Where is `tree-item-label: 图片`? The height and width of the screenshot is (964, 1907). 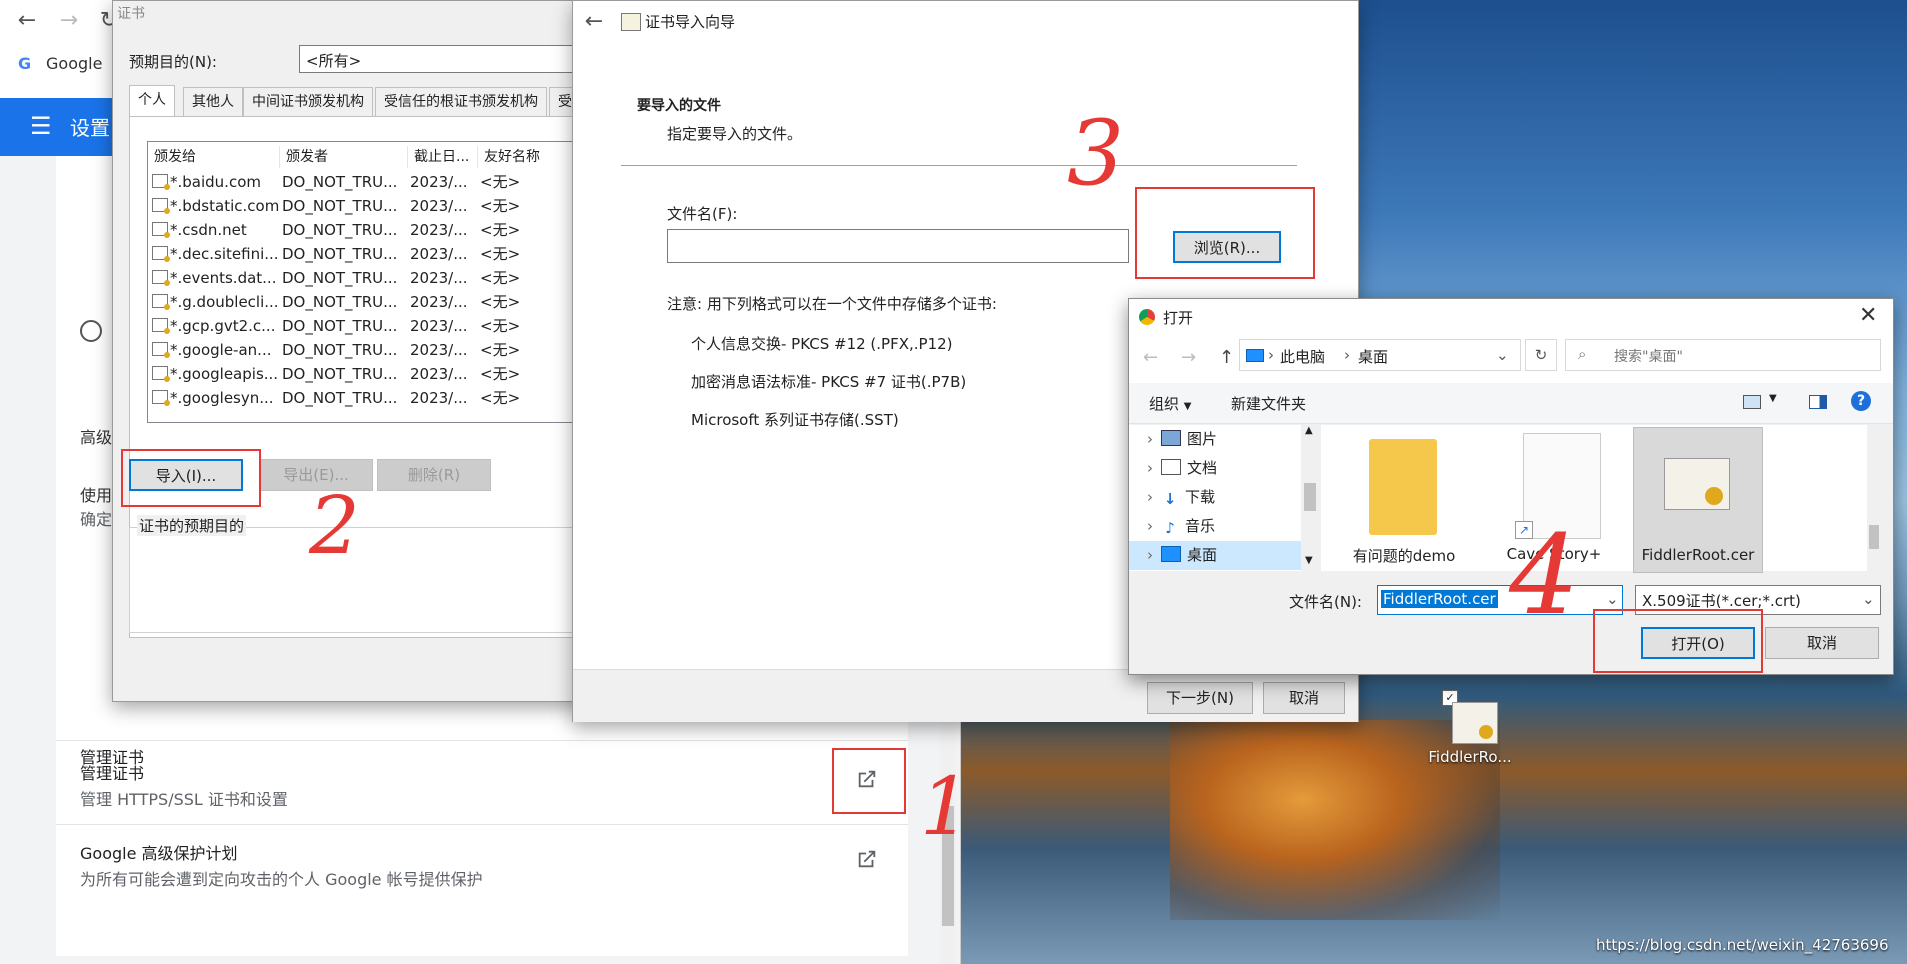 tree-item-label: 图片 is located at coordinates (1202, 439).